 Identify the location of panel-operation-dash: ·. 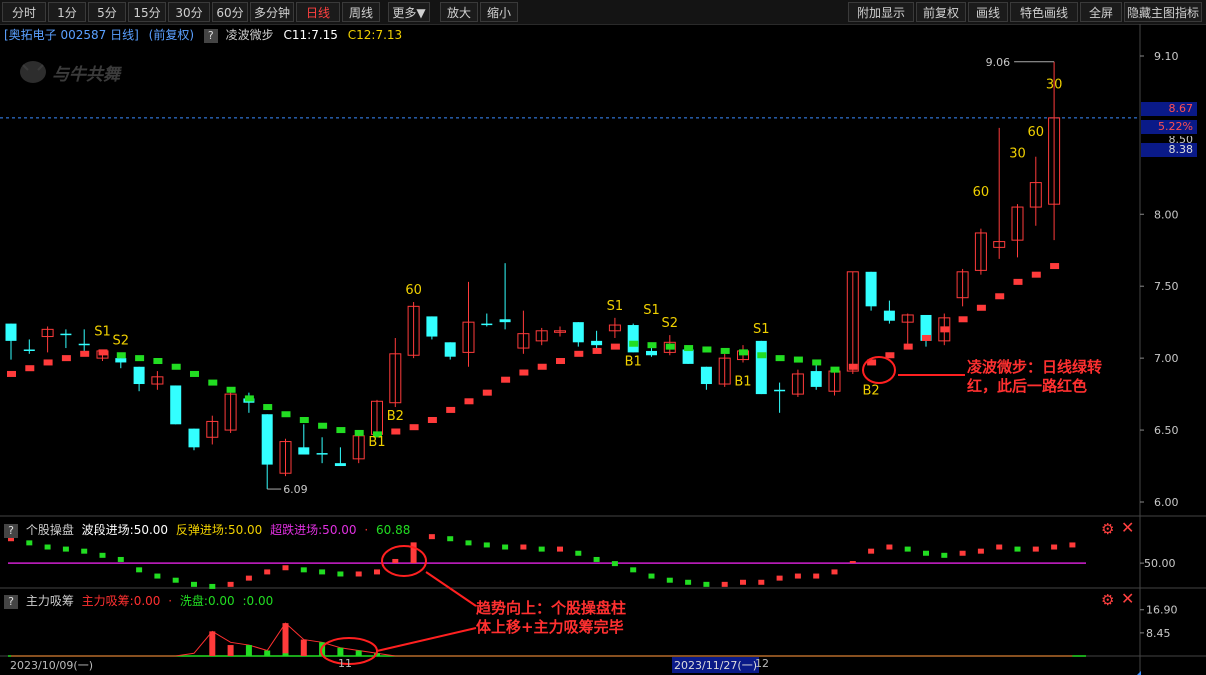
(366, 530).